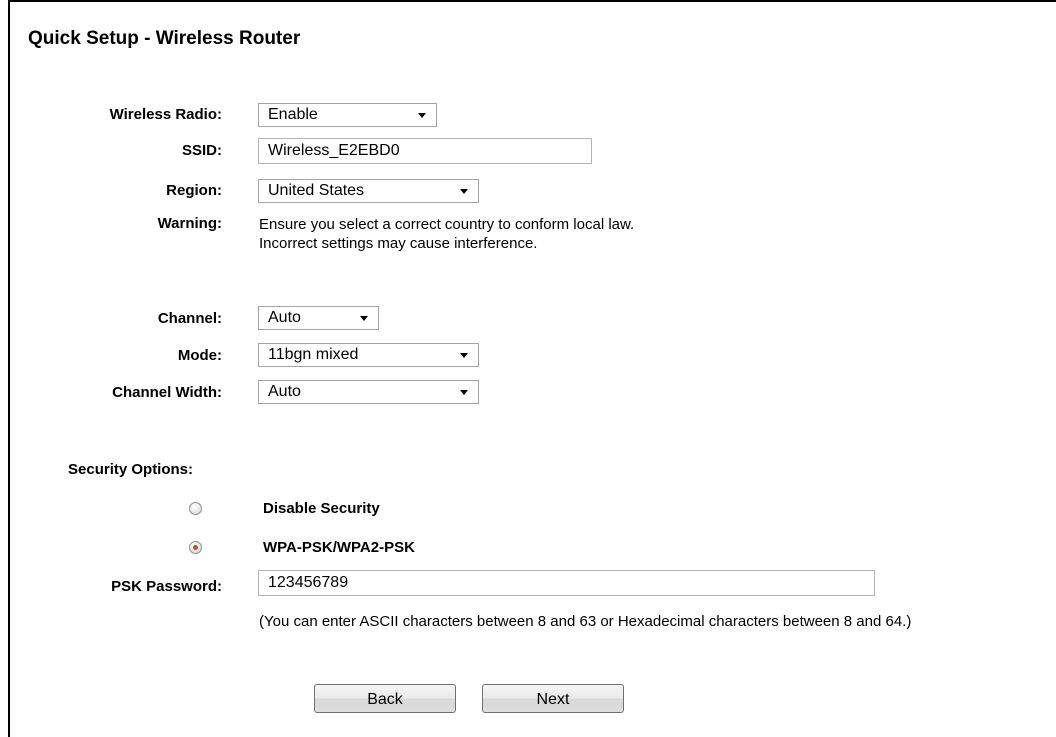 Image resolution: width=1056 pixels, height=737 pixels. Describe the element at coordinates (284, 391) in the screenshot. I see `channel-width-value: Auto` at that location.